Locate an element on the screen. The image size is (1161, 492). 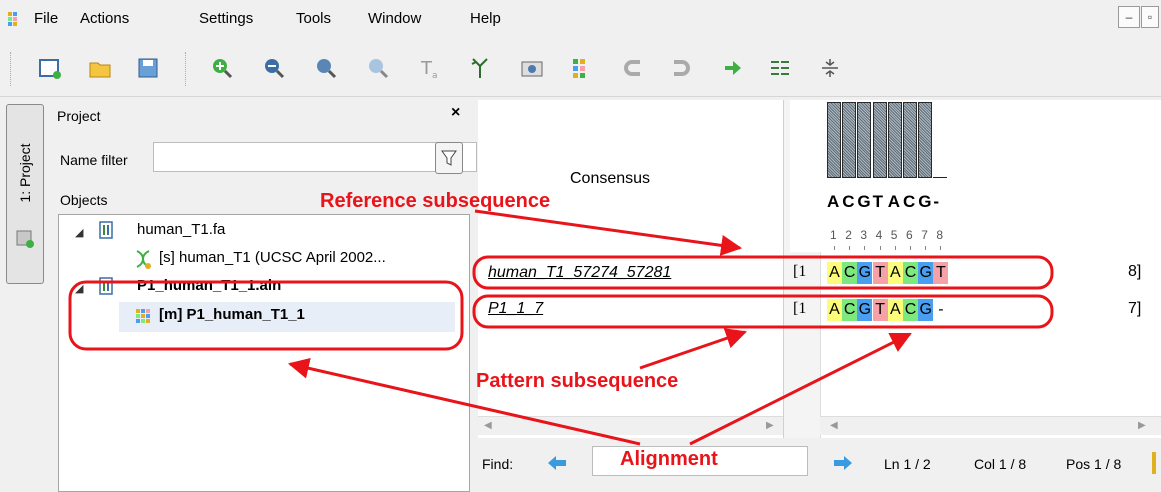
pattern-annotation: Pattern subsequence is located at coordinates (577, 381).